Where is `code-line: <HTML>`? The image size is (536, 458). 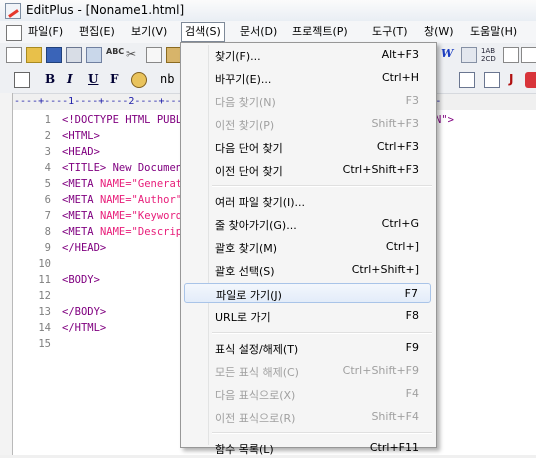 code-line: <HTML> is located at coordinates (81, 136).